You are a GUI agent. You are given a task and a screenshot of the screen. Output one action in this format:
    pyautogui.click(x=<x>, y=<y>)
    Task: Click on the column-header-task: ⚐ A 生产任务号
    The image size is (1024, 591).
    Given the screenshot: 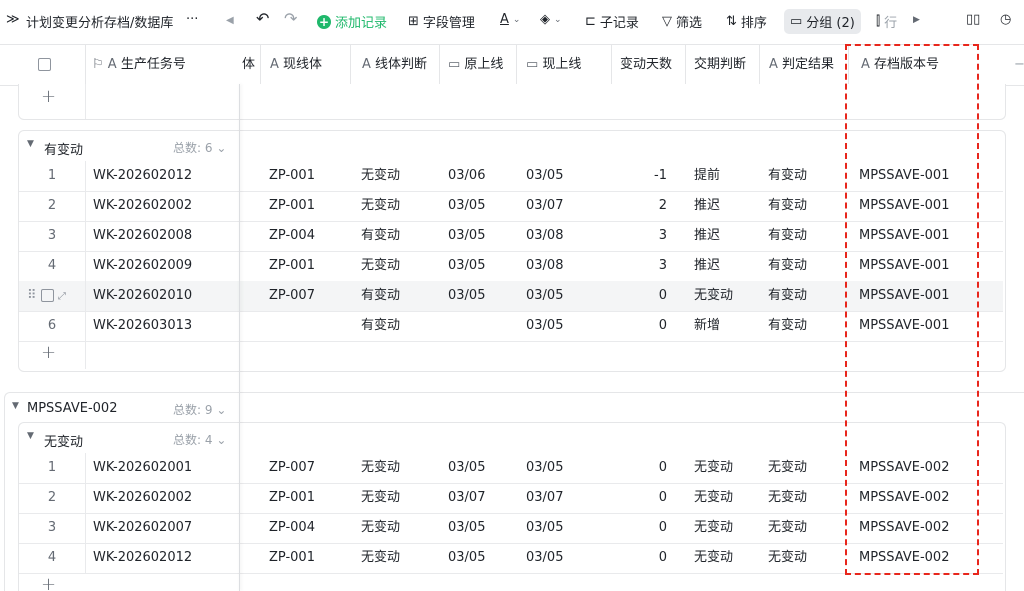 What is the action you would take?
    pyautogui.click(x=162, y=65)
    